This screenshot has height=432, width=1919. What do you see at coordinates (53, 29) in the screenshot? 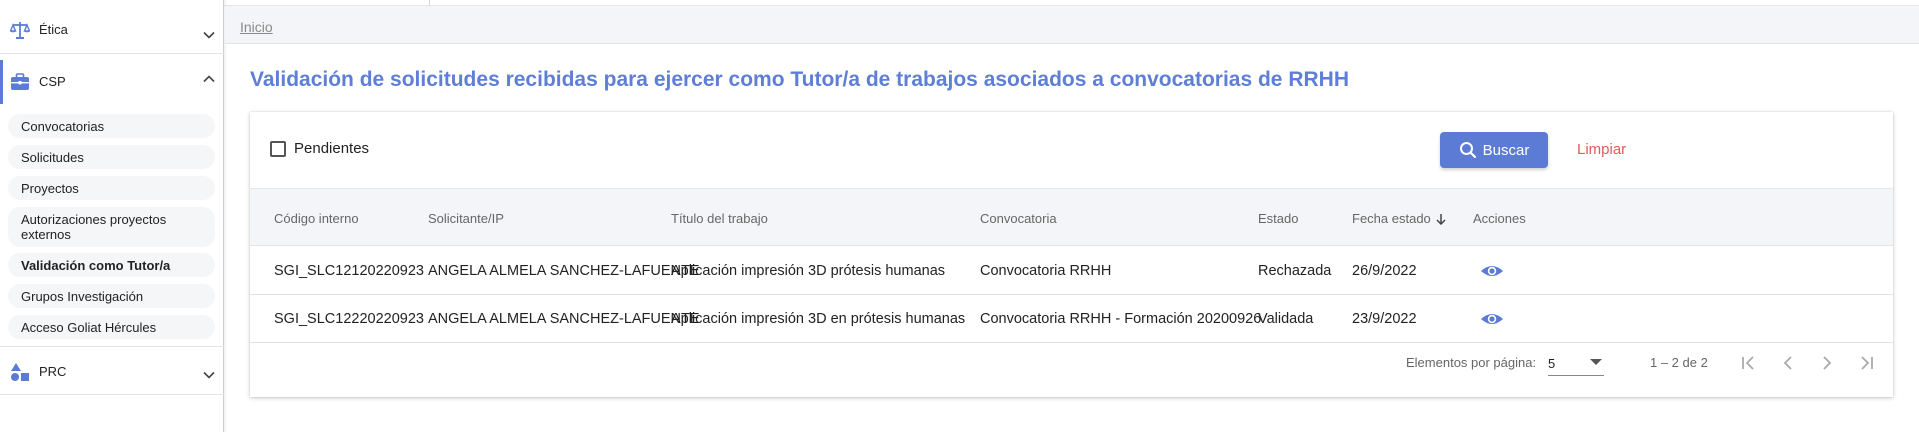
I see `sidebar-group-label: Ética` at bounding box center [53, 29].